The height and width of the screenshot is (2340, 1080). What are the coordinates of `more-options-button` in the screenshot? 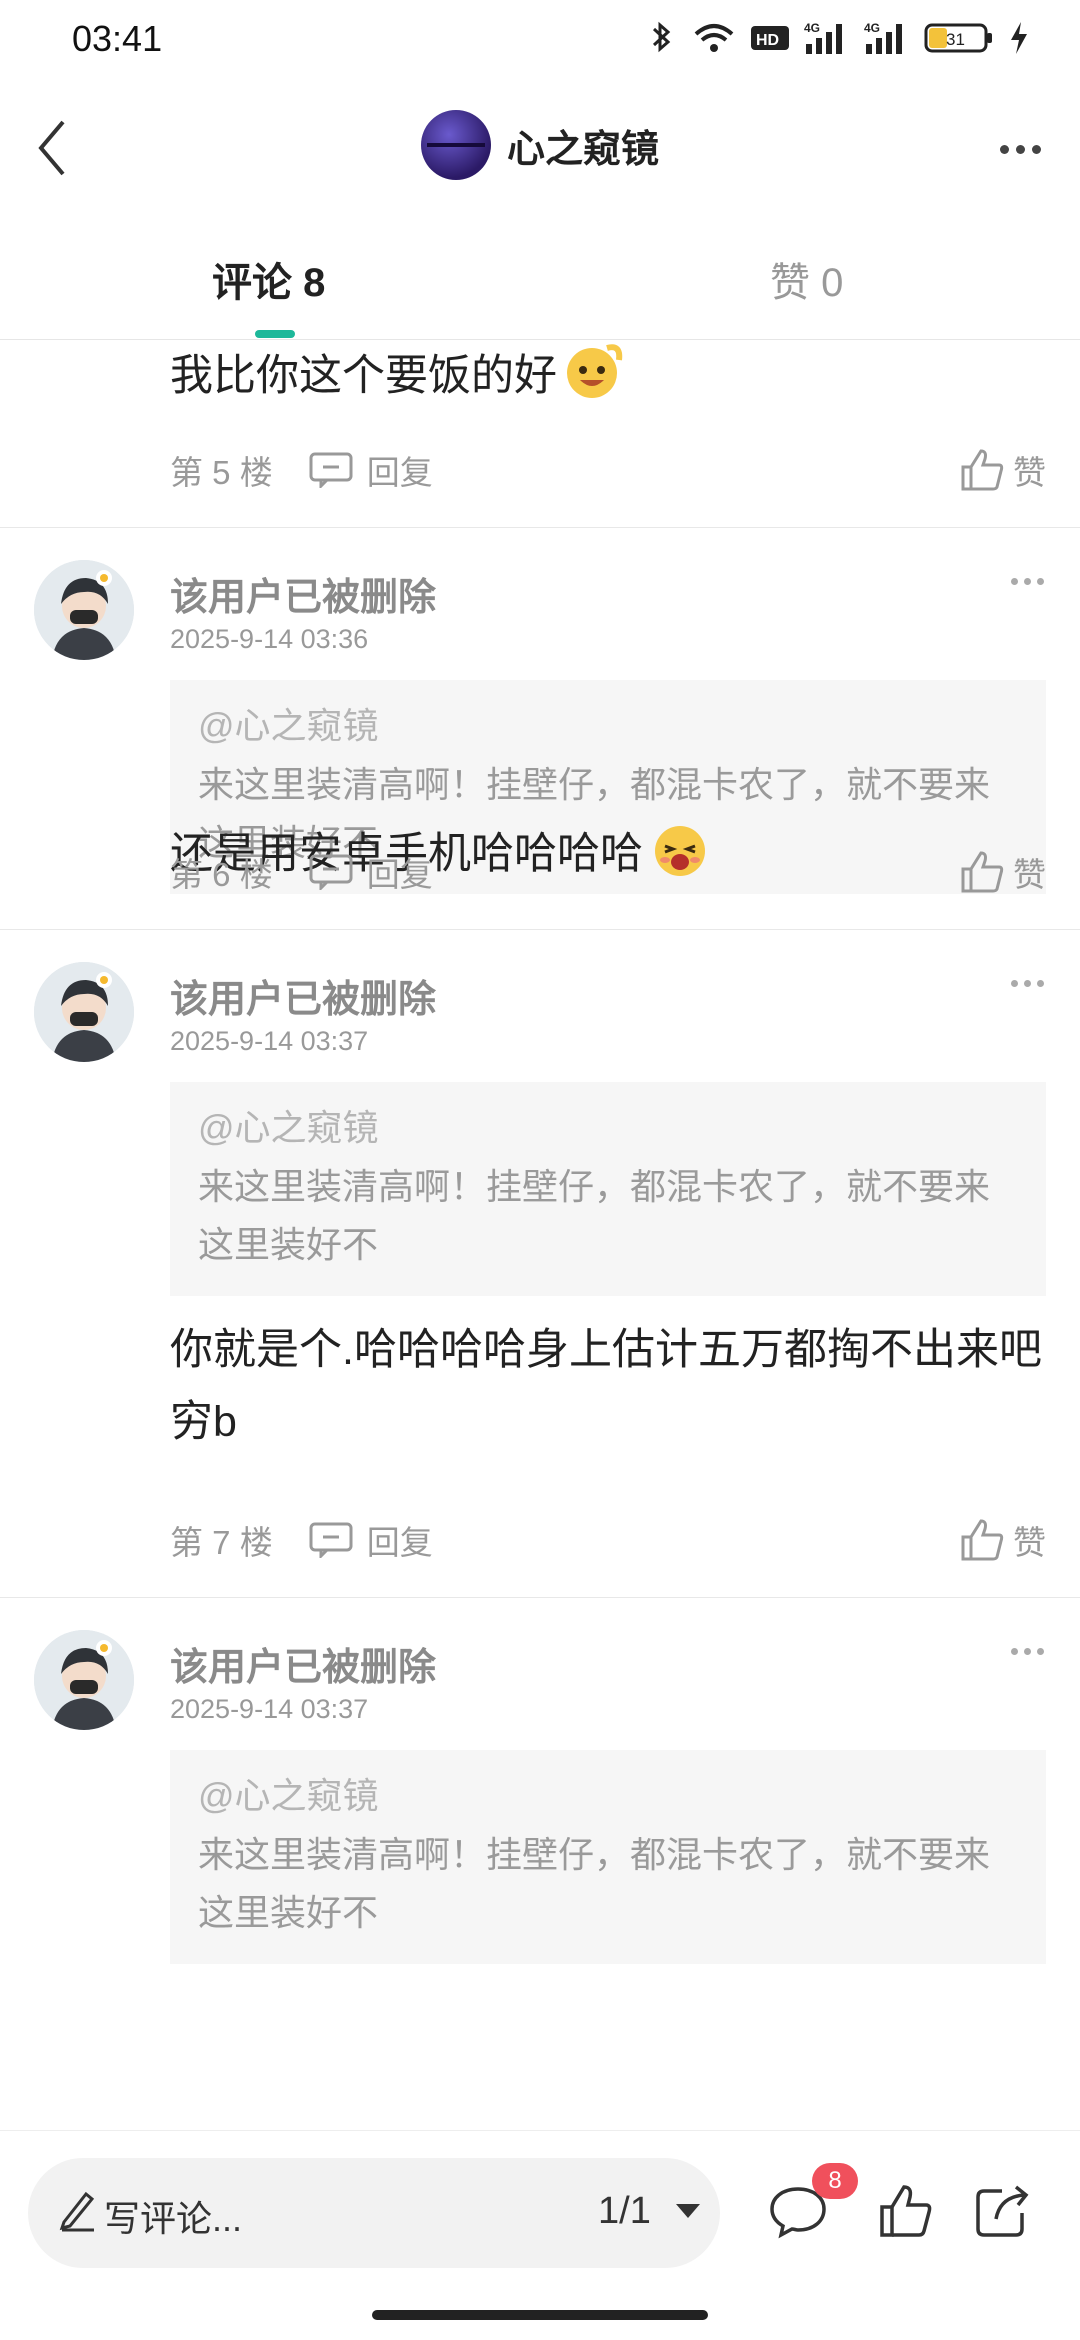 It's located at (1020, 149).